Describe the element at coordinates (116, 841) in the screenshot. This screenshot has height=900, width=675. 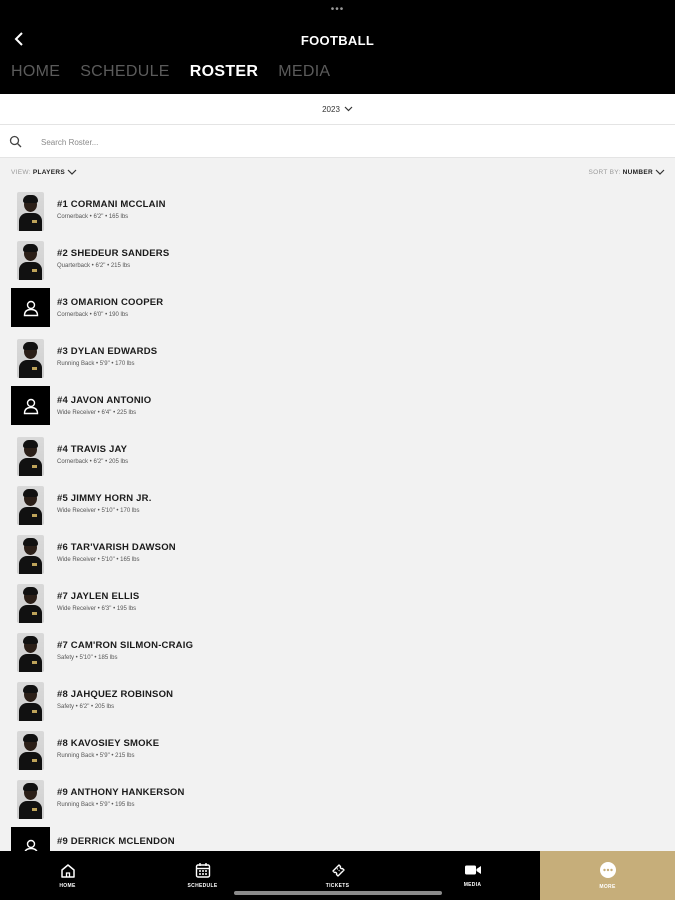
I see `player-name: #9 DERRICK MCLENDON` at that location.